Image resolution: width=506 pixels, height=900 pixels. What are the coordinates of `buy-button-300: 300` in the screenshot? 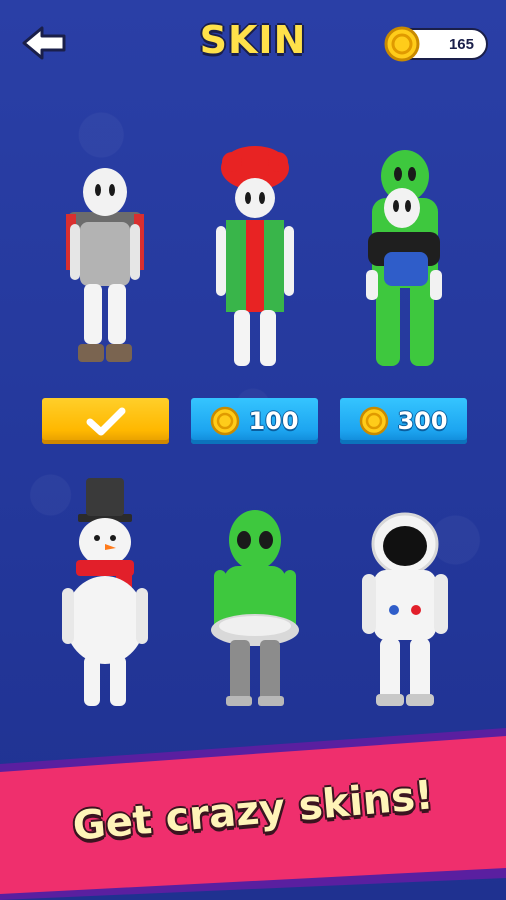 It's located at (403, 421).